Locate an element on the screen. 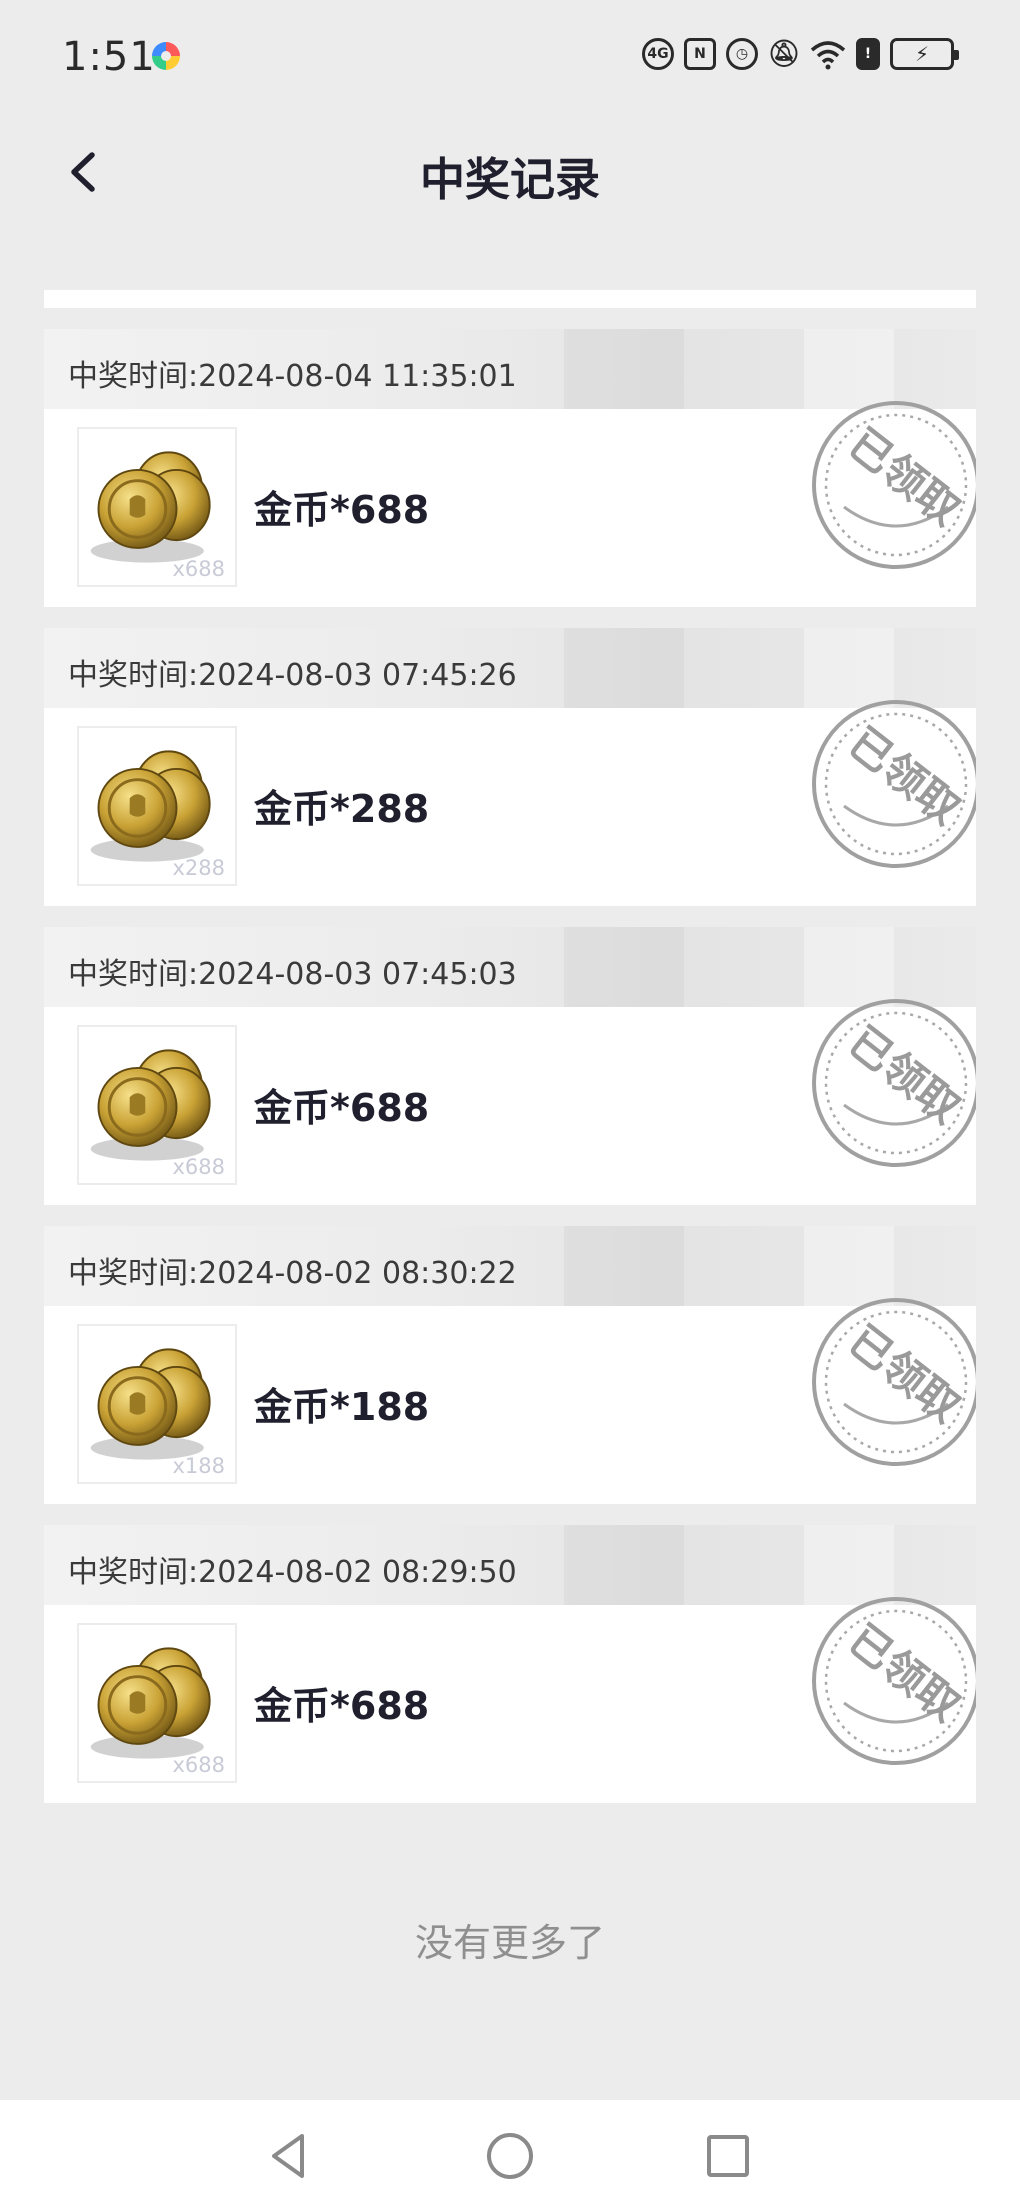 This screenshot has width=1020, height=2210. record-card: 中奖时间:2024-08-03 07:45:26 x288 金币*288 已领取 is located at coordinates (510, 767).